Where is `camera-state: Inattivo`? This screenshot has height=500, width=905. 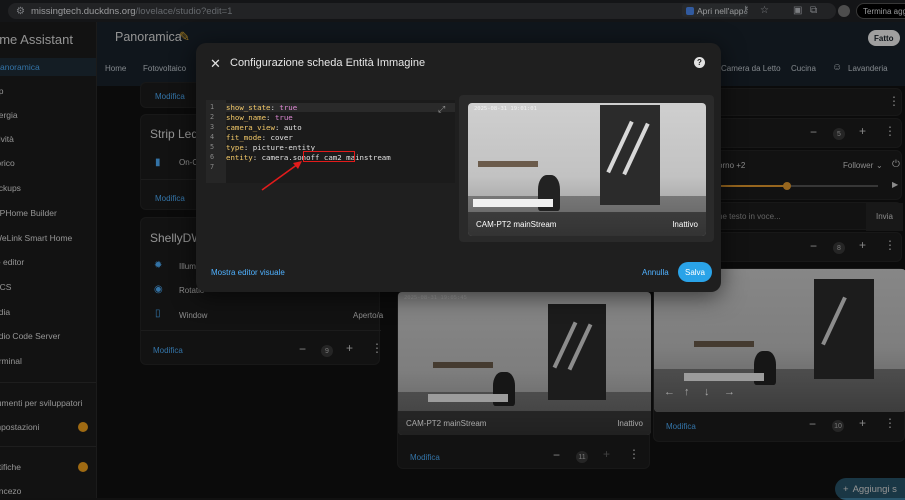 camera-state: Inattivo is located at coordinates (685, 224).